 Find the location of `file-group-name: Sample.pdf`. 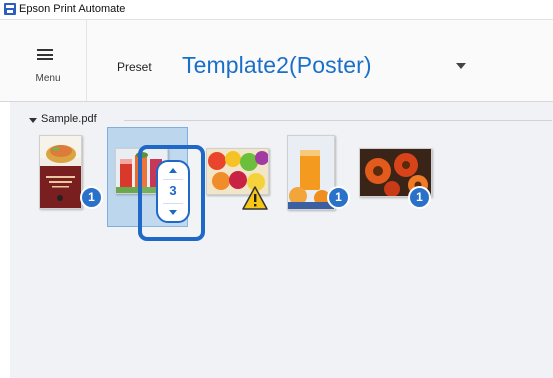

file-group-name: Sample.pdf is located at coordinates (69, 119).